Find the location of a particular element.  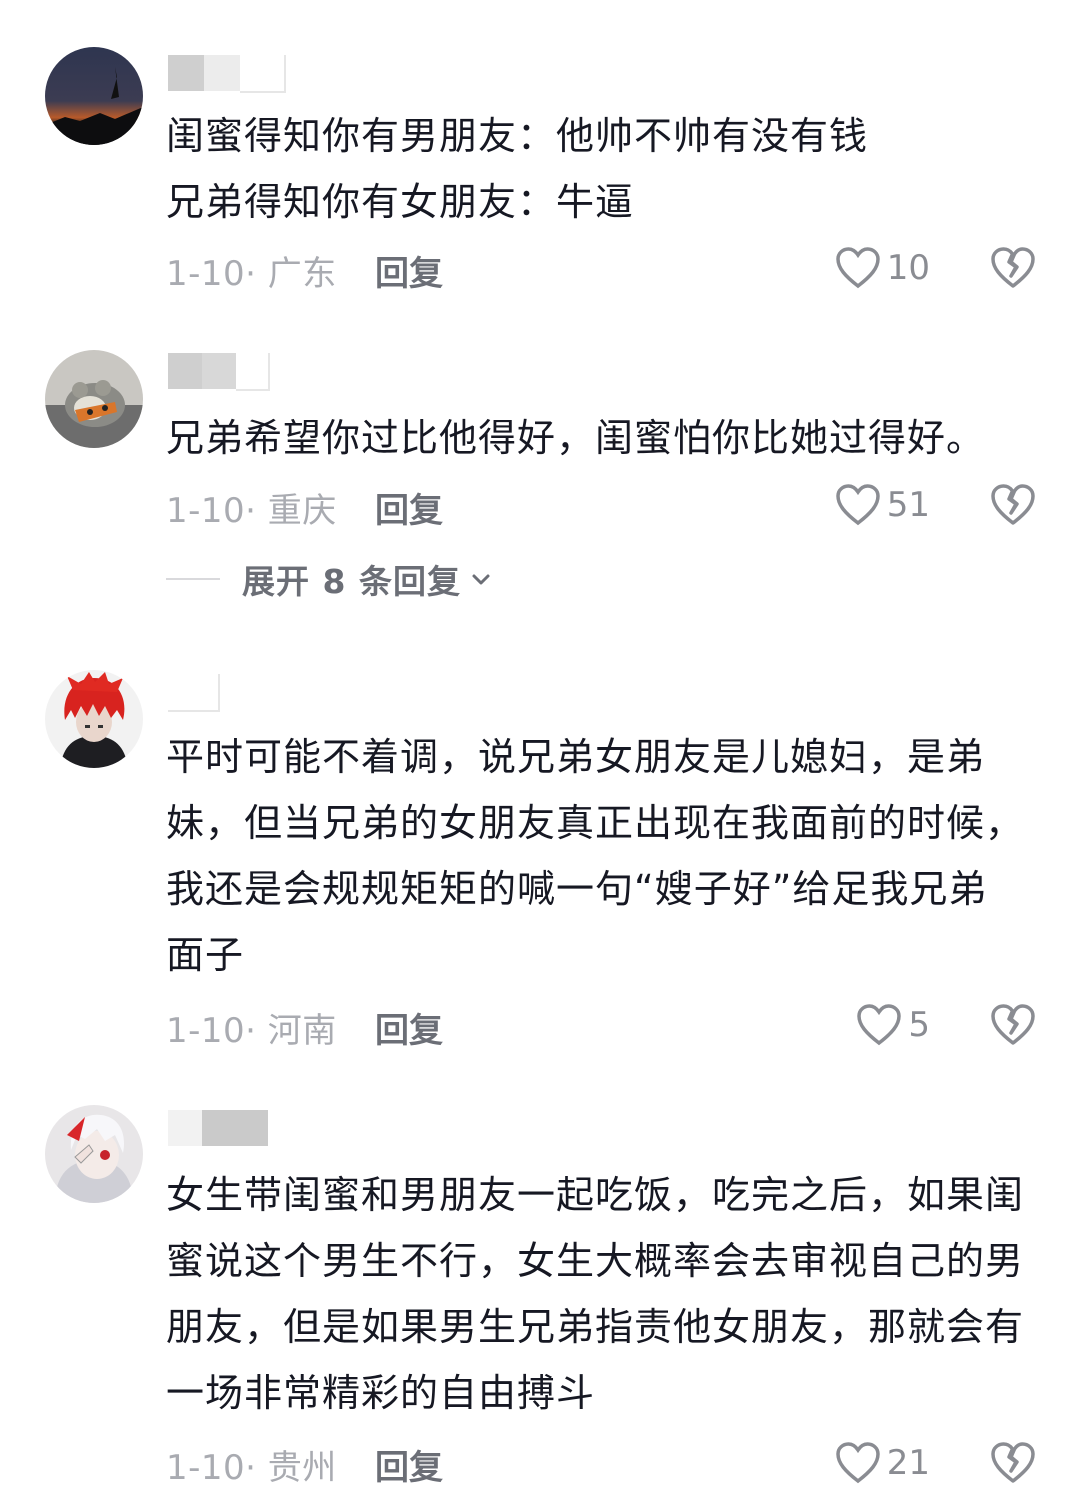

avatar-sunset-image is located at coordinates (94, 96).